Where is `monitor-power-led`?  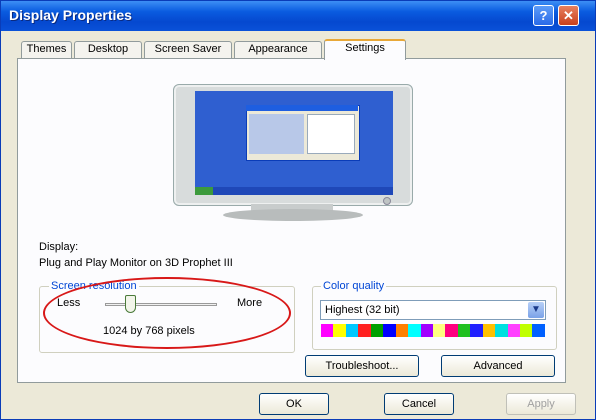
monitor-power-led is located at coordinates (387, 201).